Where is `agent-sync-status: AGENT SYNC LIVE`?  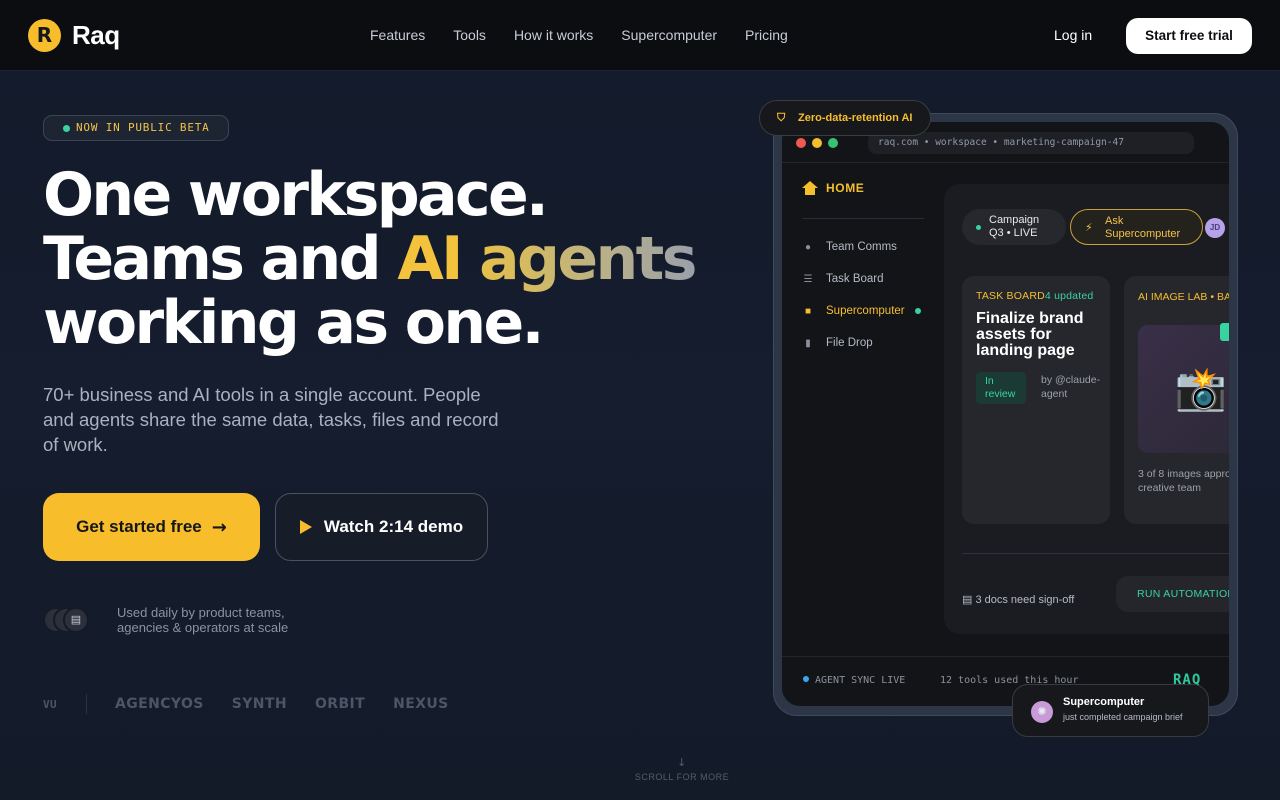
agent-sync-status: AGENT SYNC LIVE is located at coordinates (854, 680).